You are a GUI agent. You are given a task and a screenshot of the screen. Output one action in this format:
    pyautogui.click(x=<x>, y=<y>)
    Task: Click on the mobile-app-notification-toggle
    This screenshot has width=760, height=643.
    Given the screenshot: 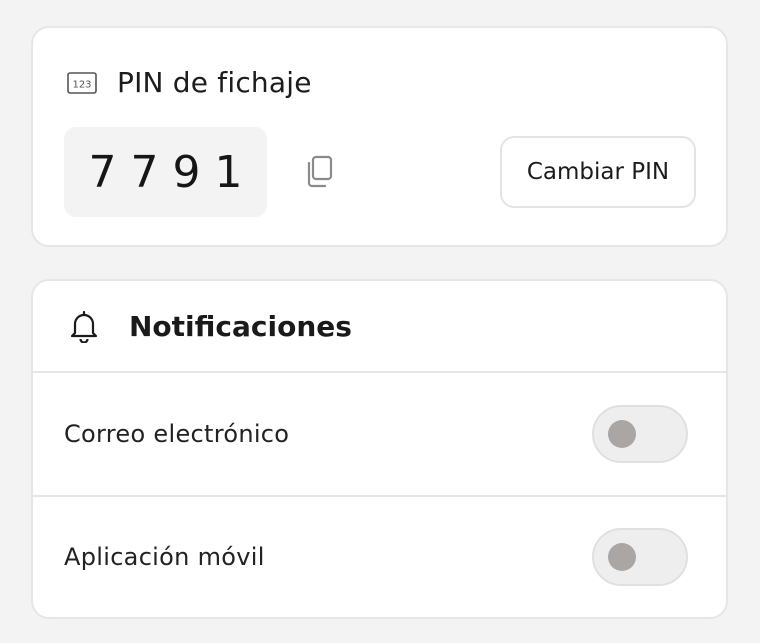 What is the action you would take?
    pyautogui.click(x=640, y=557)
    